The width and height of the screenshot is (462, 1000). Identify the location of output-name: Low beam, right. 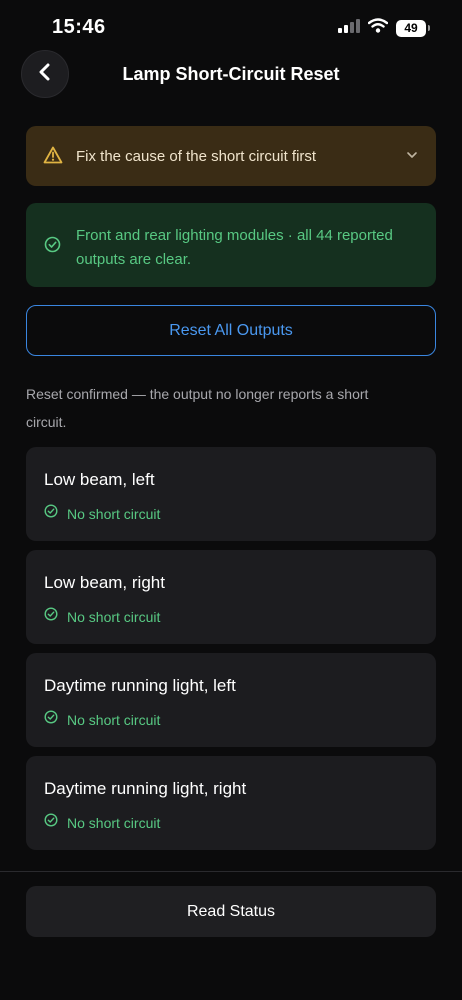
(104, 582).